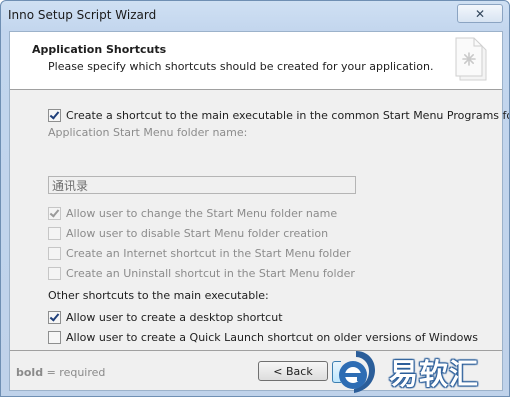 This screenshot has width=510, height=397. I want to click on close-icon: ✕, so click(480, 13).